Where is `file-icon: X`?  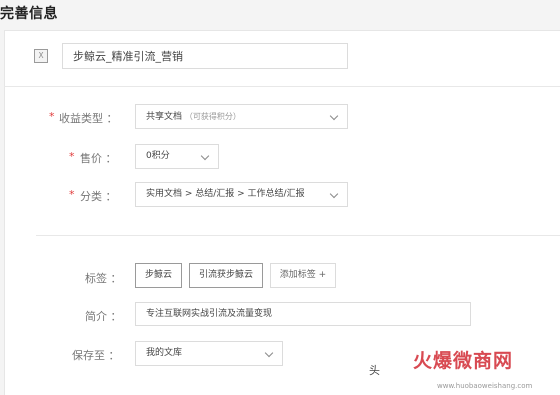 file-icon: X is located at coordinates (41, 56).